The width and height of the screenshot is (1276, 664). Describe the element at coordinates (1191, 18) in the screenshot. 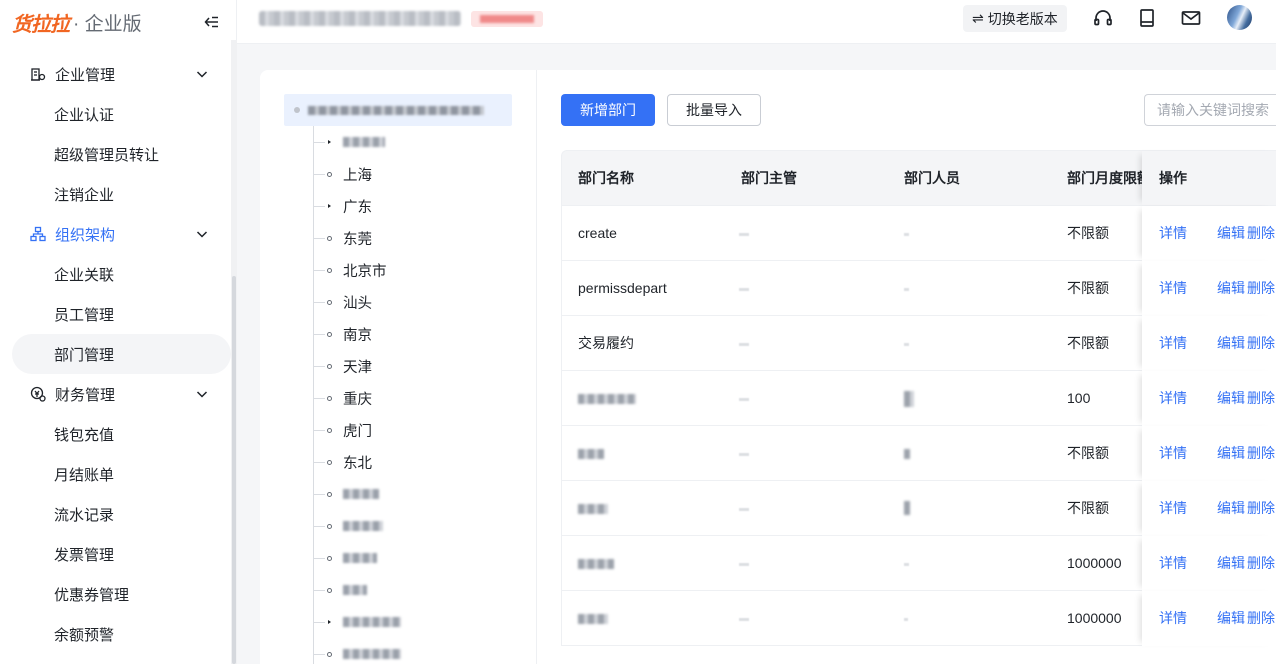

I see `mail-icon` at that location.